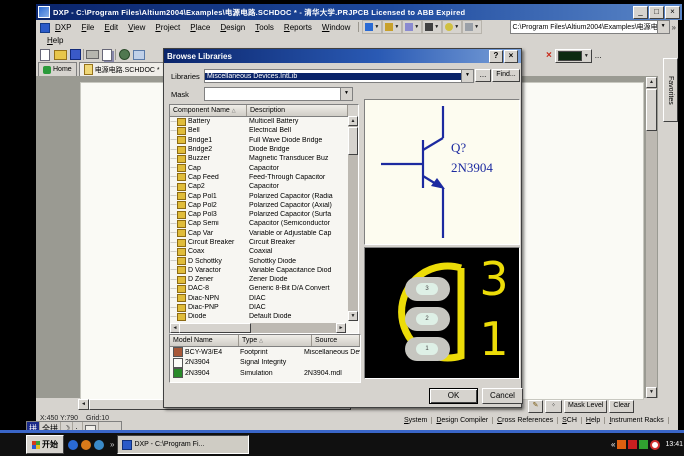 This screenshot has height=456, width=684. What do you see at coordinates (258, 261) in the screenshot?
I see `component-row: — D Schottky Schottky Diode` at bounding box center [258, 261].